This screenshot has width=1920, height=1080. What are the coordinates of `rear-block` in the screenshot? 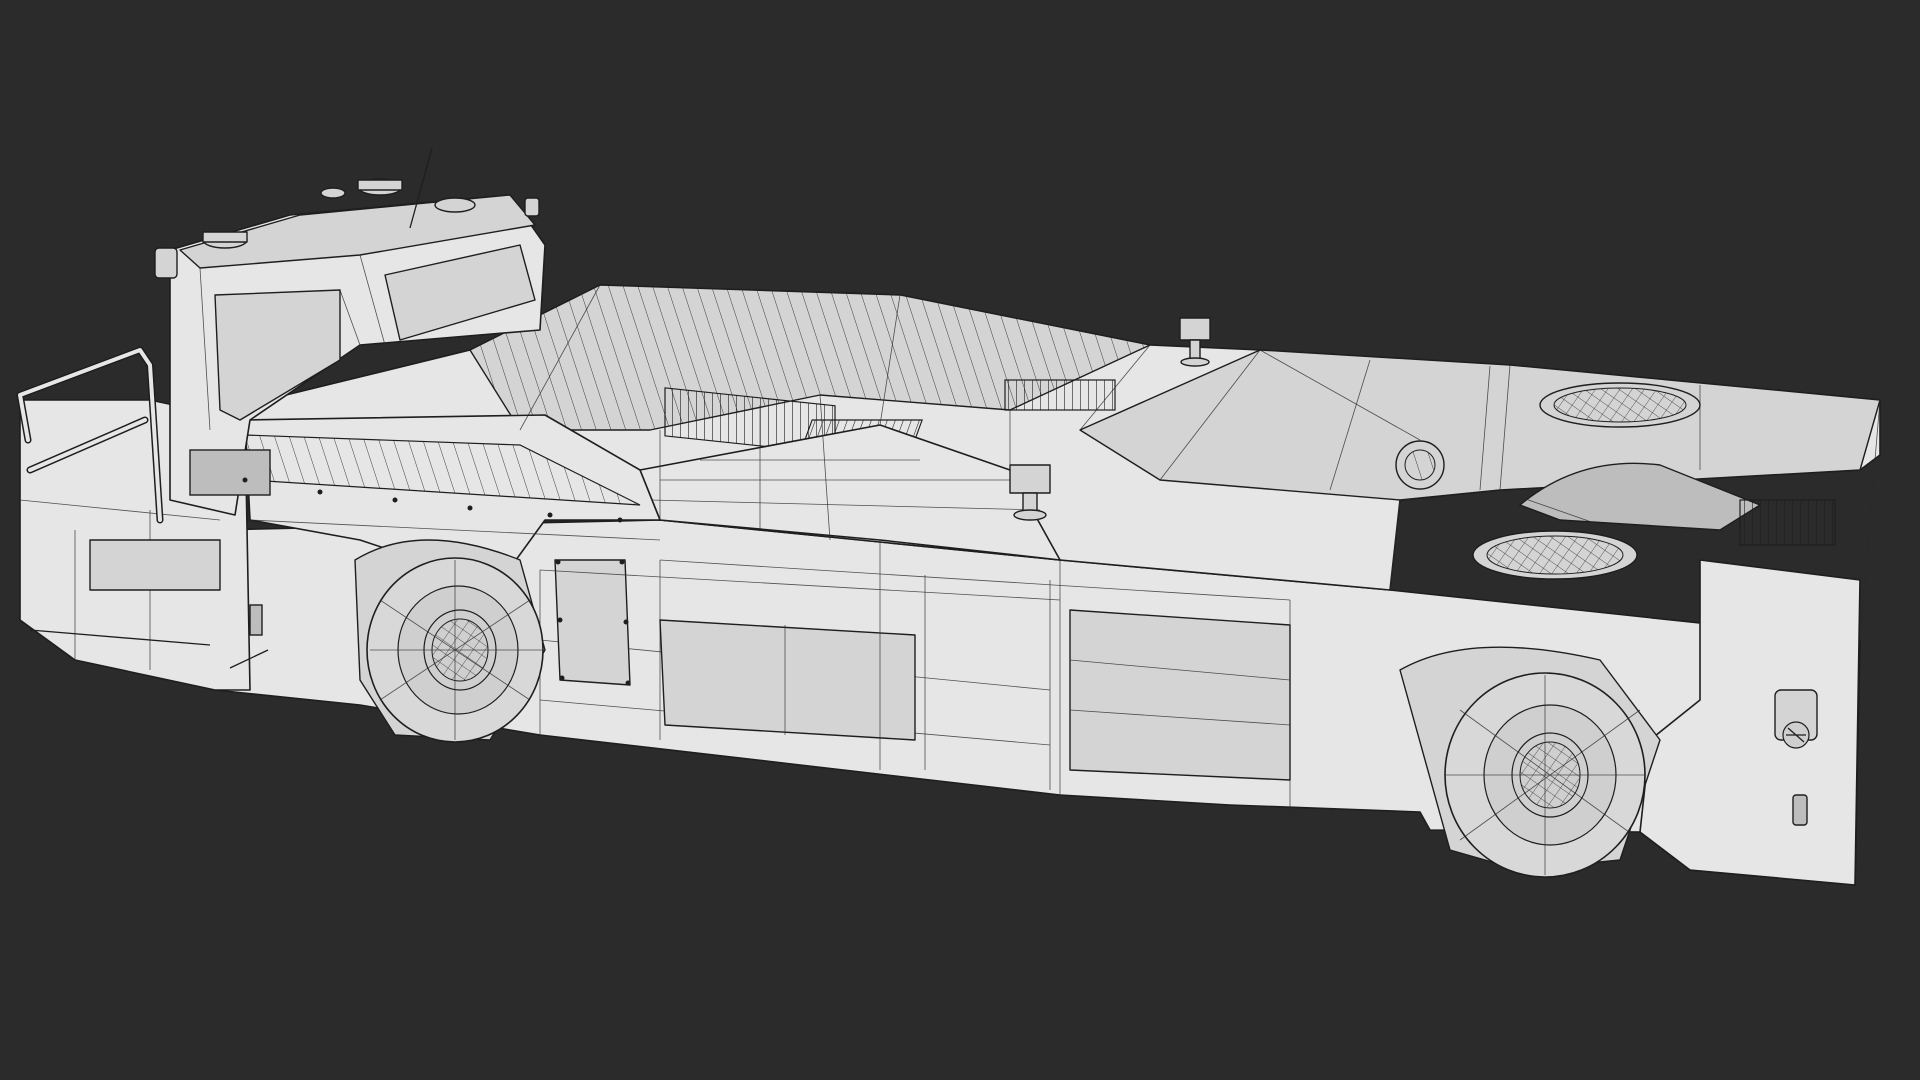 It's located at (1750, 722).